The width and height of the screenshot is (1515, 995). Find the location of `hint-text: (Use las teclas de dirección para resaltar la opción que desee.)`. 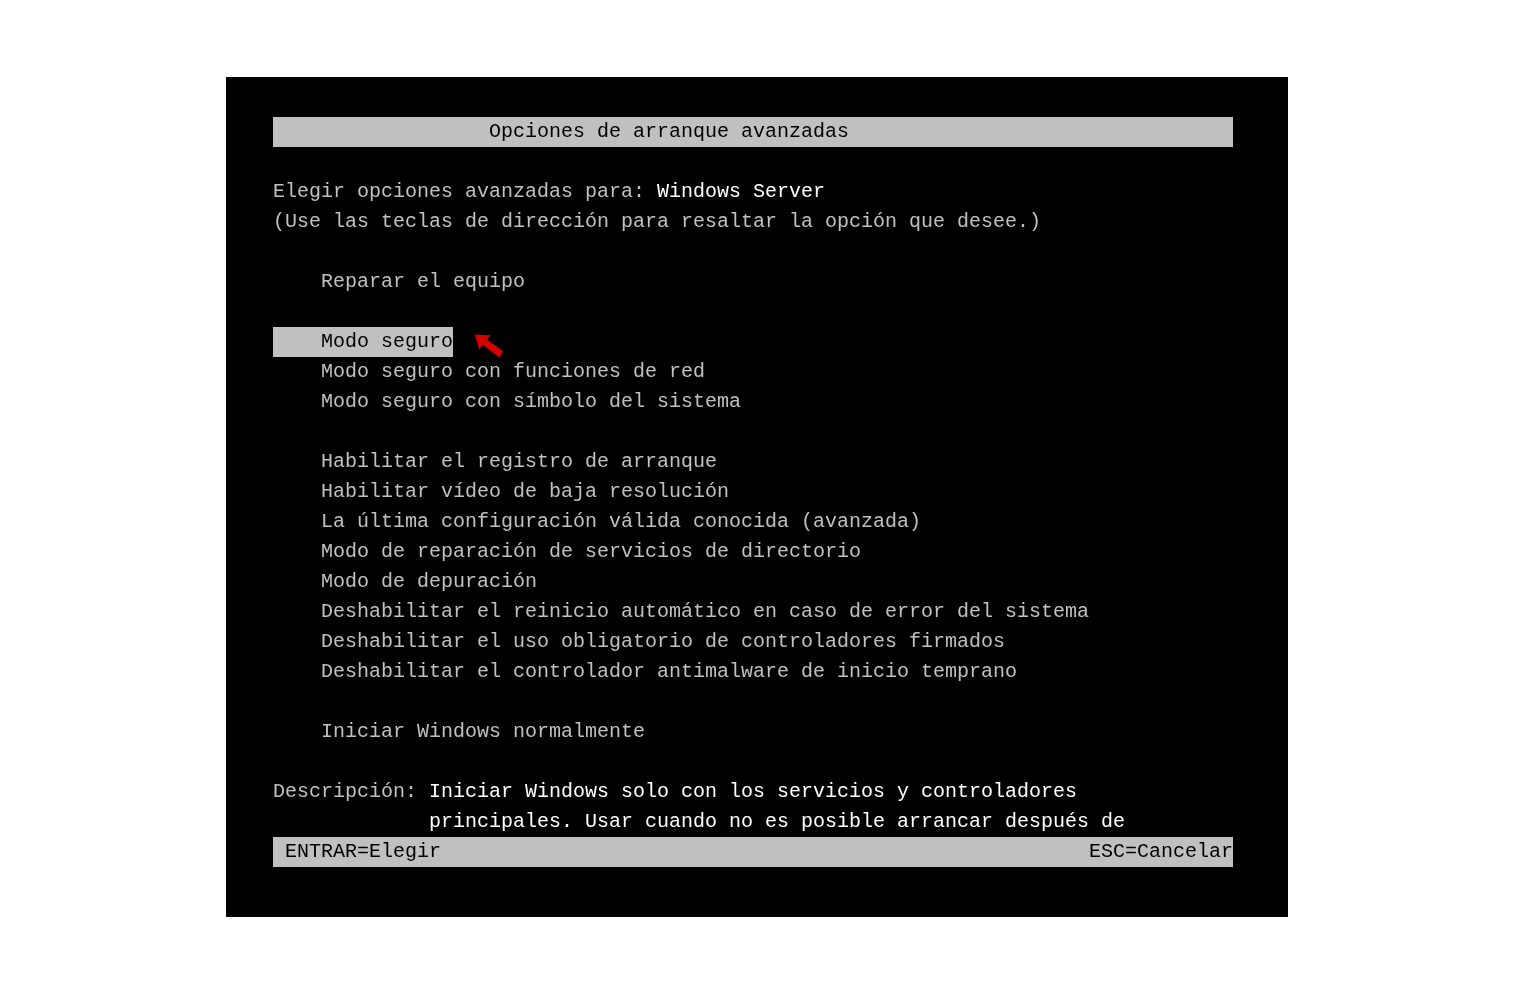

hint-text: (Use las teclas de dirección para resaltar la opción que desee.) is located at coordinates (657, 222).